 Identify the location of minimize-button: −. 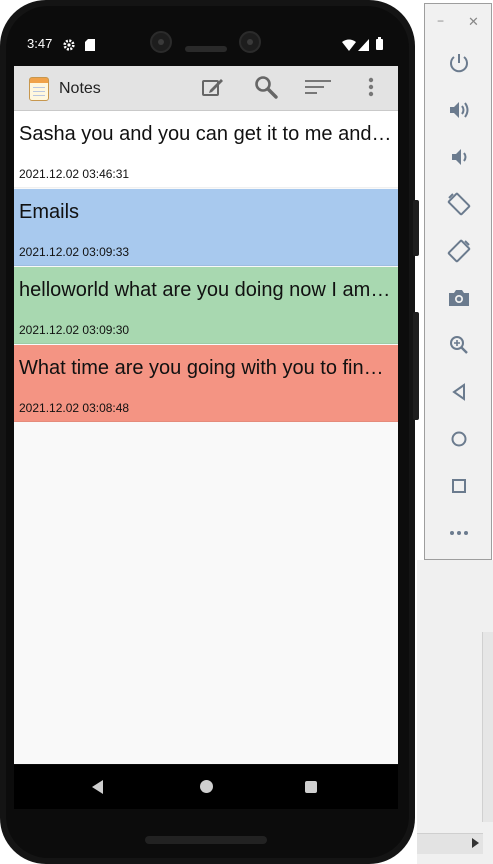
(440, 21).